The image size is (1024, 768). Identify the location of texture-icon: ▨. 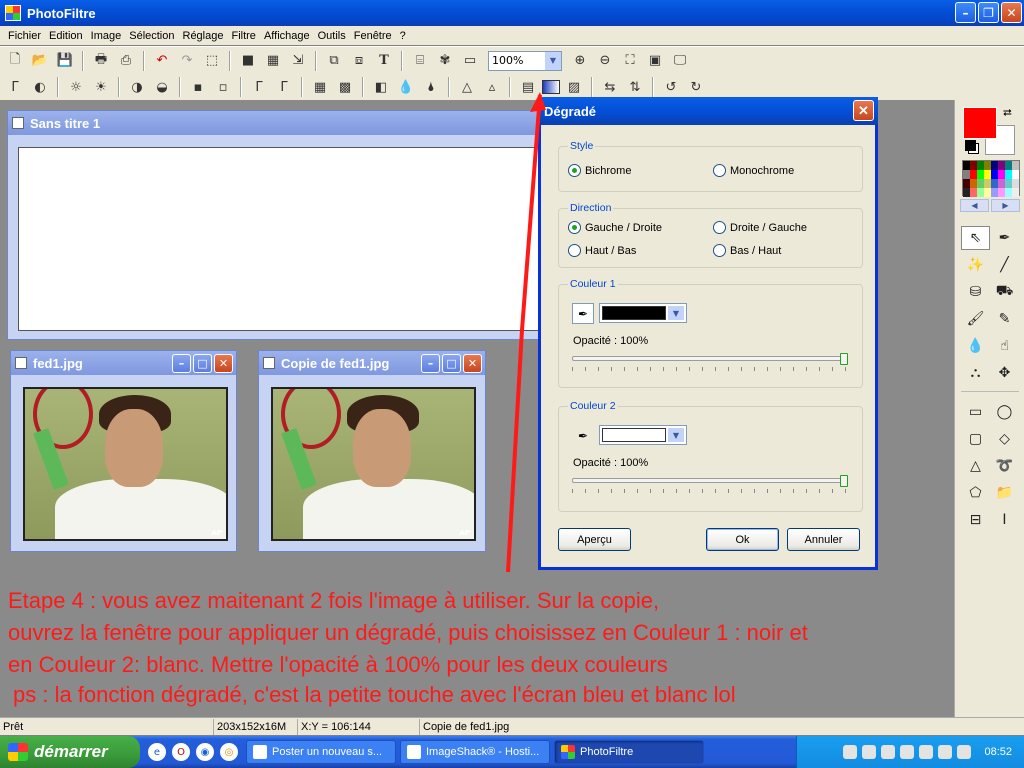
(574, 87).